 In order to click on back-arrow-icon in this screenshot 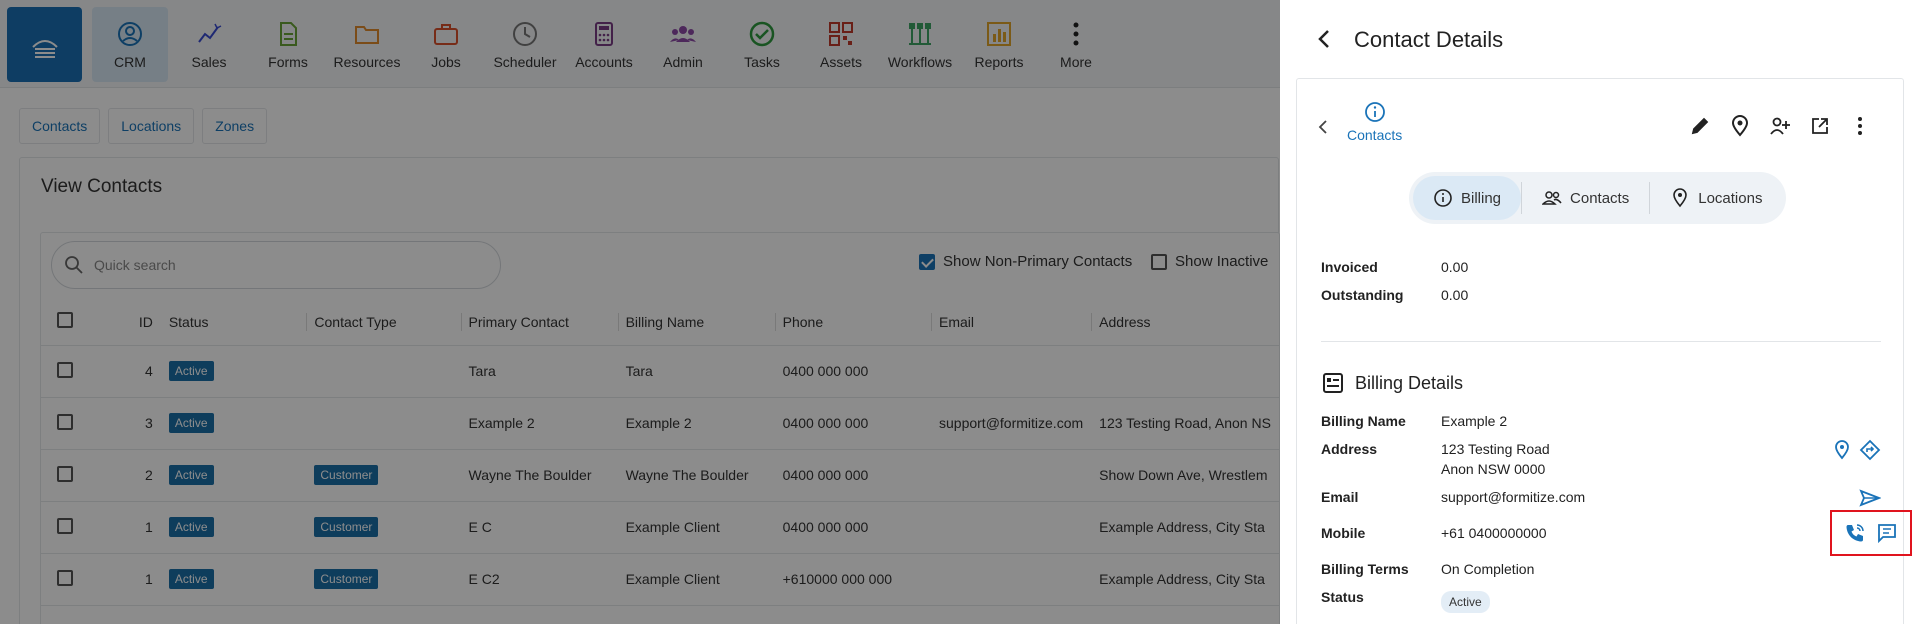, I will do `click(1325, 39)`.